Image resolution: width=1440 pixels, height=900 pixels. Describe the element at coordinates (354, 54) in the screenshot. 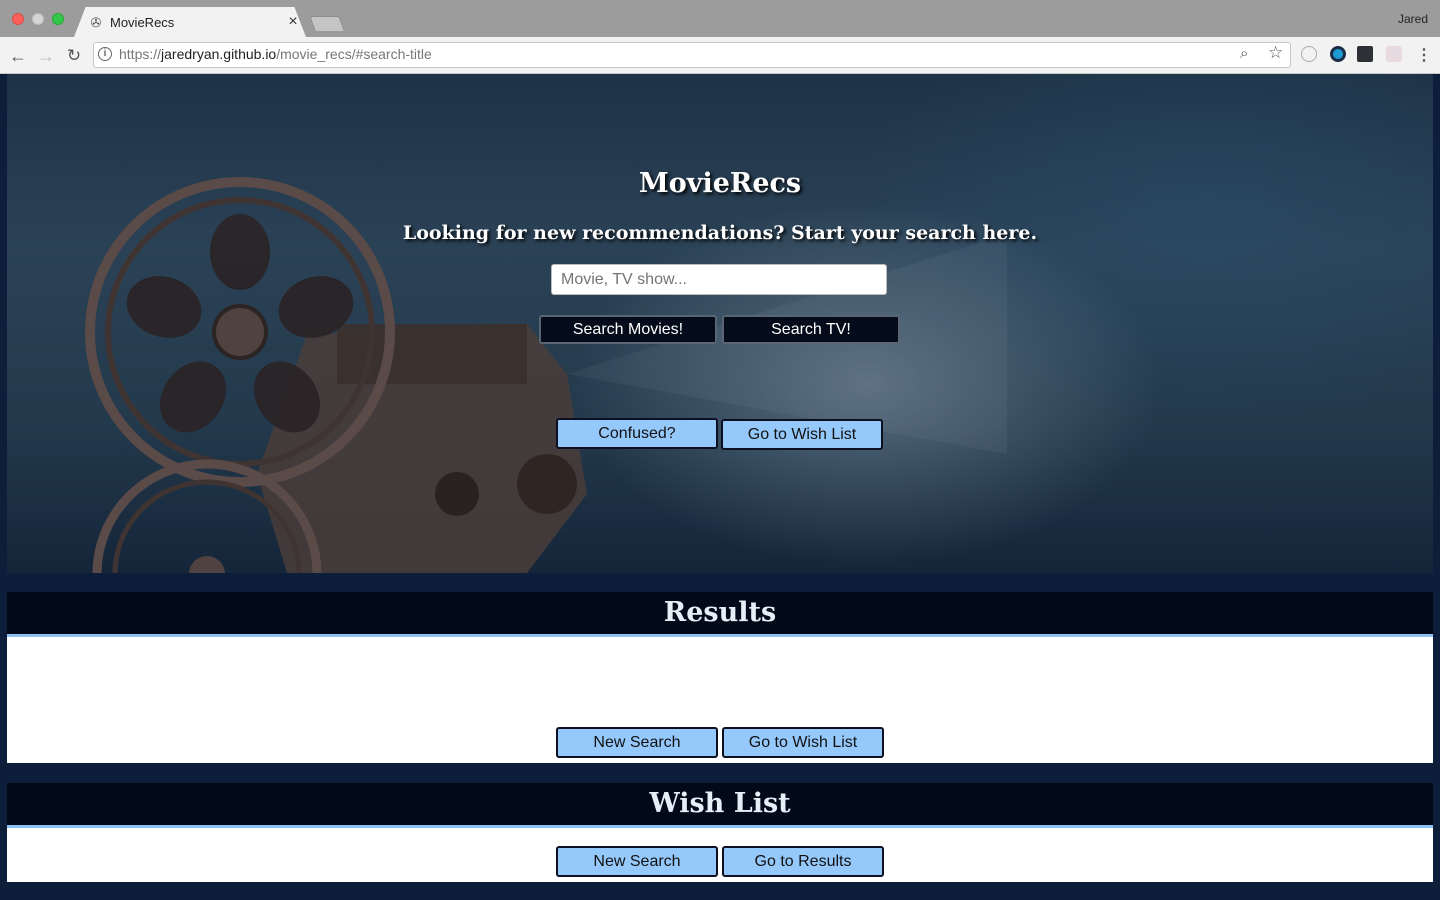

I see `url-path: /movie_recs/#search-title` at that location.